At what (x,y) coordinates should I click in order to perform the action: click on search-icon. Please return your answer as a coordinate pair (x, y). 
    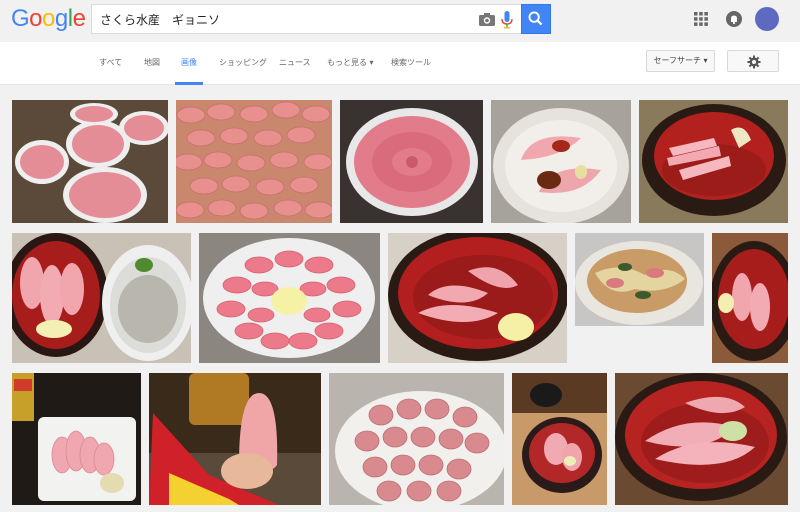
    Looking at the image, I should click on (535, 18).